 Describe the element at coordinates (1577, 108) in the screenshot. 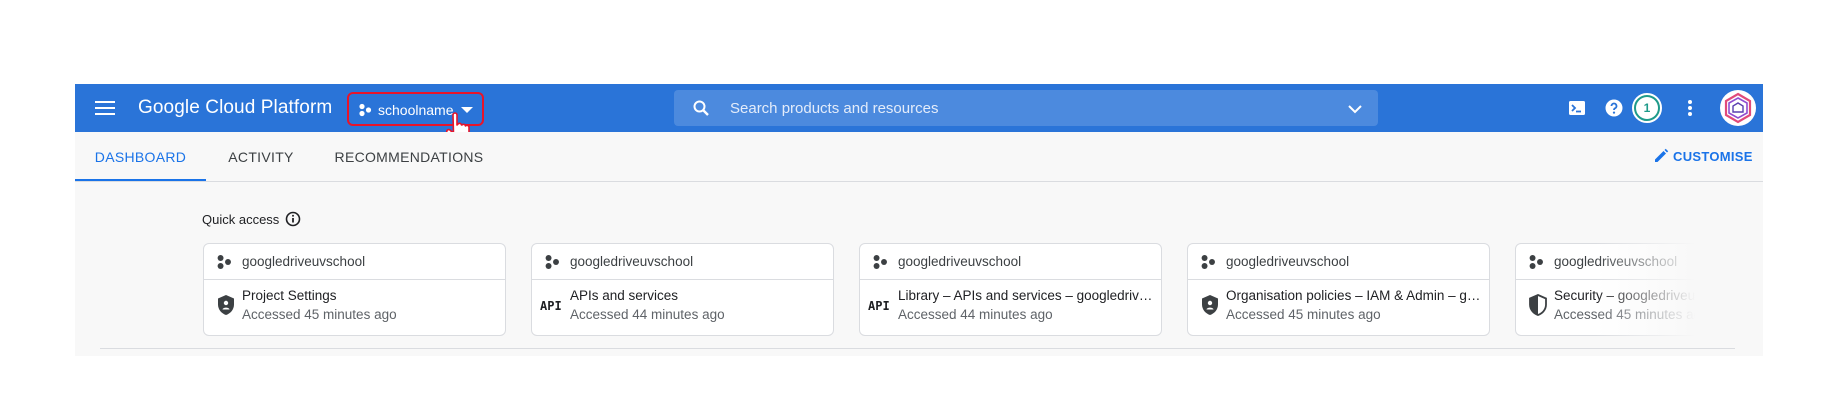

I see `cloud-shell-icon` at that location.